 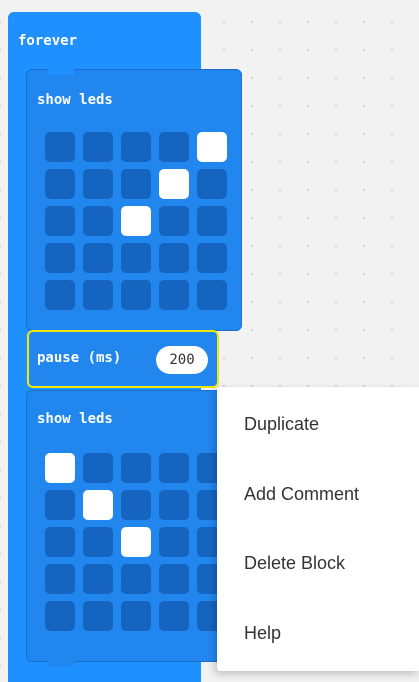 I want to click on pause-block: pause (ms) 200, so click(x=123, y=359).